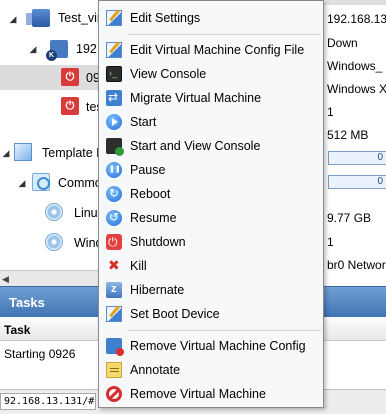 This screenshot has width=386, height=414. I want to click on edit-settings-icon, so click(114, 18).